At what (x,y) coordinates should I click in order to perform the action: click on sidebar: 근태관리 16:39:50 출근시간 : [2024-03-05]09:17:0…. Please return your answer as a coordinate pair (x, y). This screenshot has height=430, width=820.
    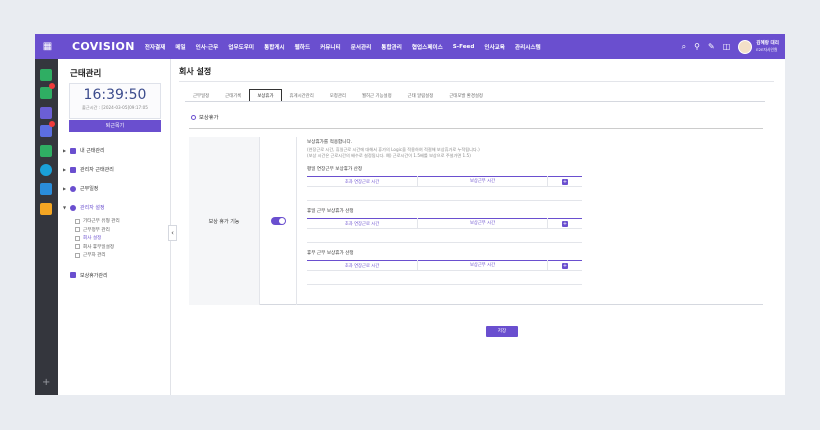
    Looking at the image, I should click on (114, 227).